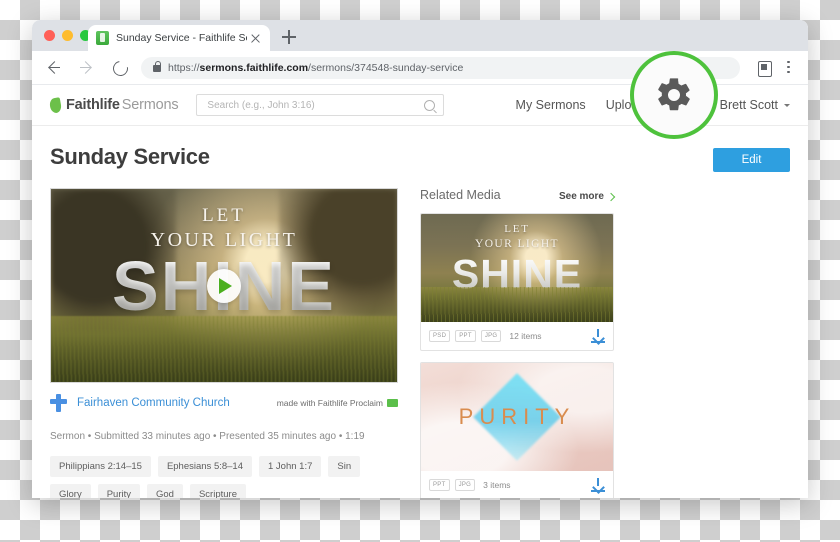 The image size is (840, 542). Describe the element at coordinates (460, 195) in the screenshot. I see `related-media-title: Related Media` at that location.